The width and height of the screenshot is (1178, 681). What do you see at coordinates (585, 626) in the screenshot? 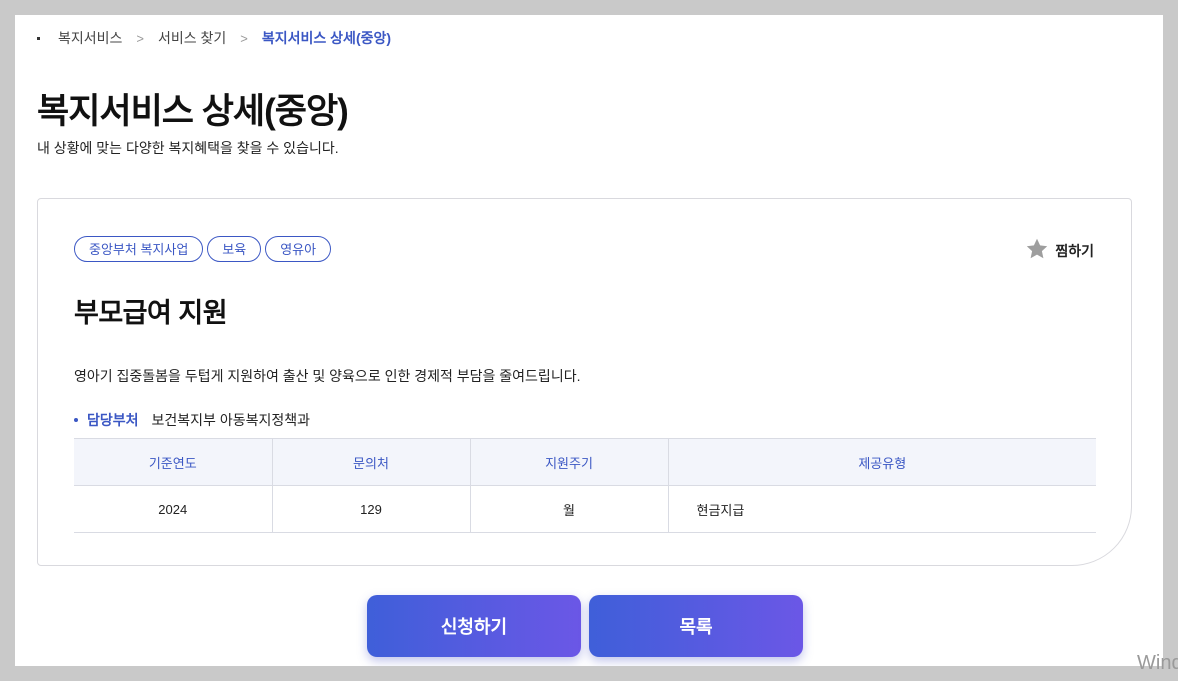
I see `action-buttons: 신청하기 목록` at bounding box center [585, 626].